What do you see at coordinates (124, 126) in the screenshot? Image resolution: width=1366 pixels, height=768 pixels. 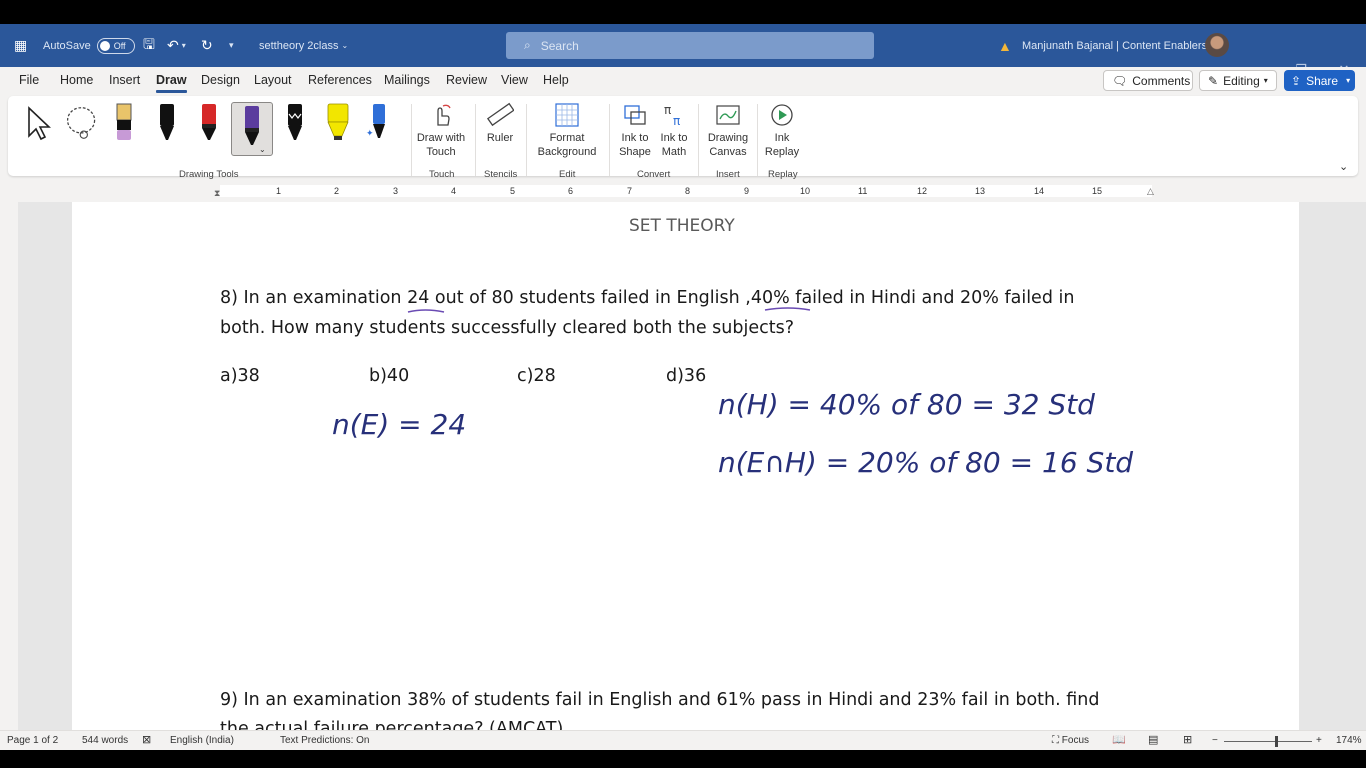 I see `pencil-tool-icon` at bounding box center [124, 126].